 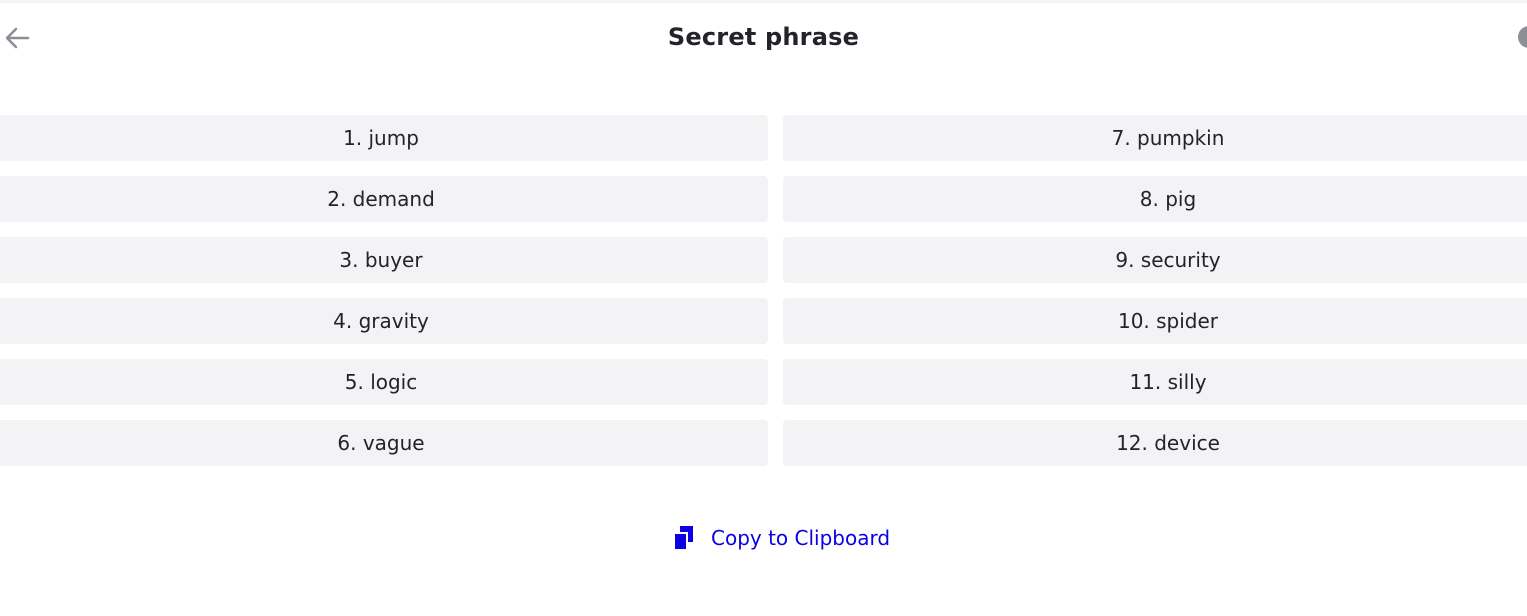 I want to click on phrase-word-3: 3. buyer, so click(x=384, y=260).